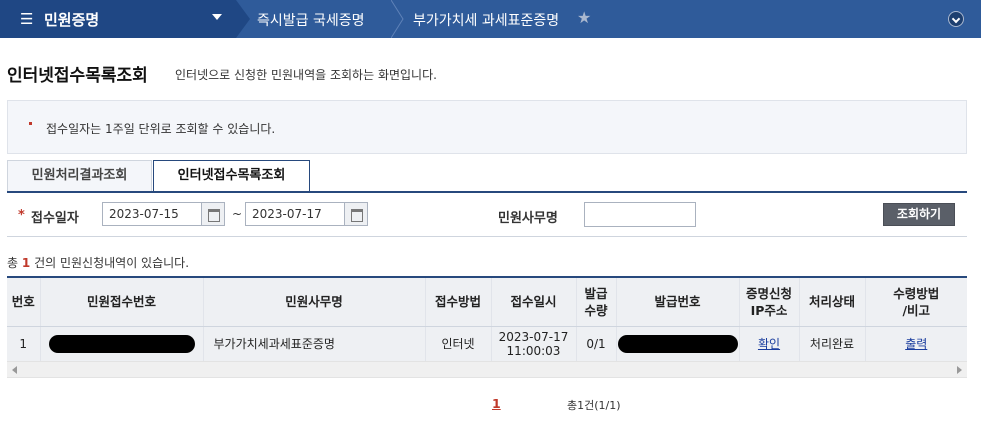 The width and height of the screenshot is (981, 421). I want to click on header-no: 번호, so click(23, 301).